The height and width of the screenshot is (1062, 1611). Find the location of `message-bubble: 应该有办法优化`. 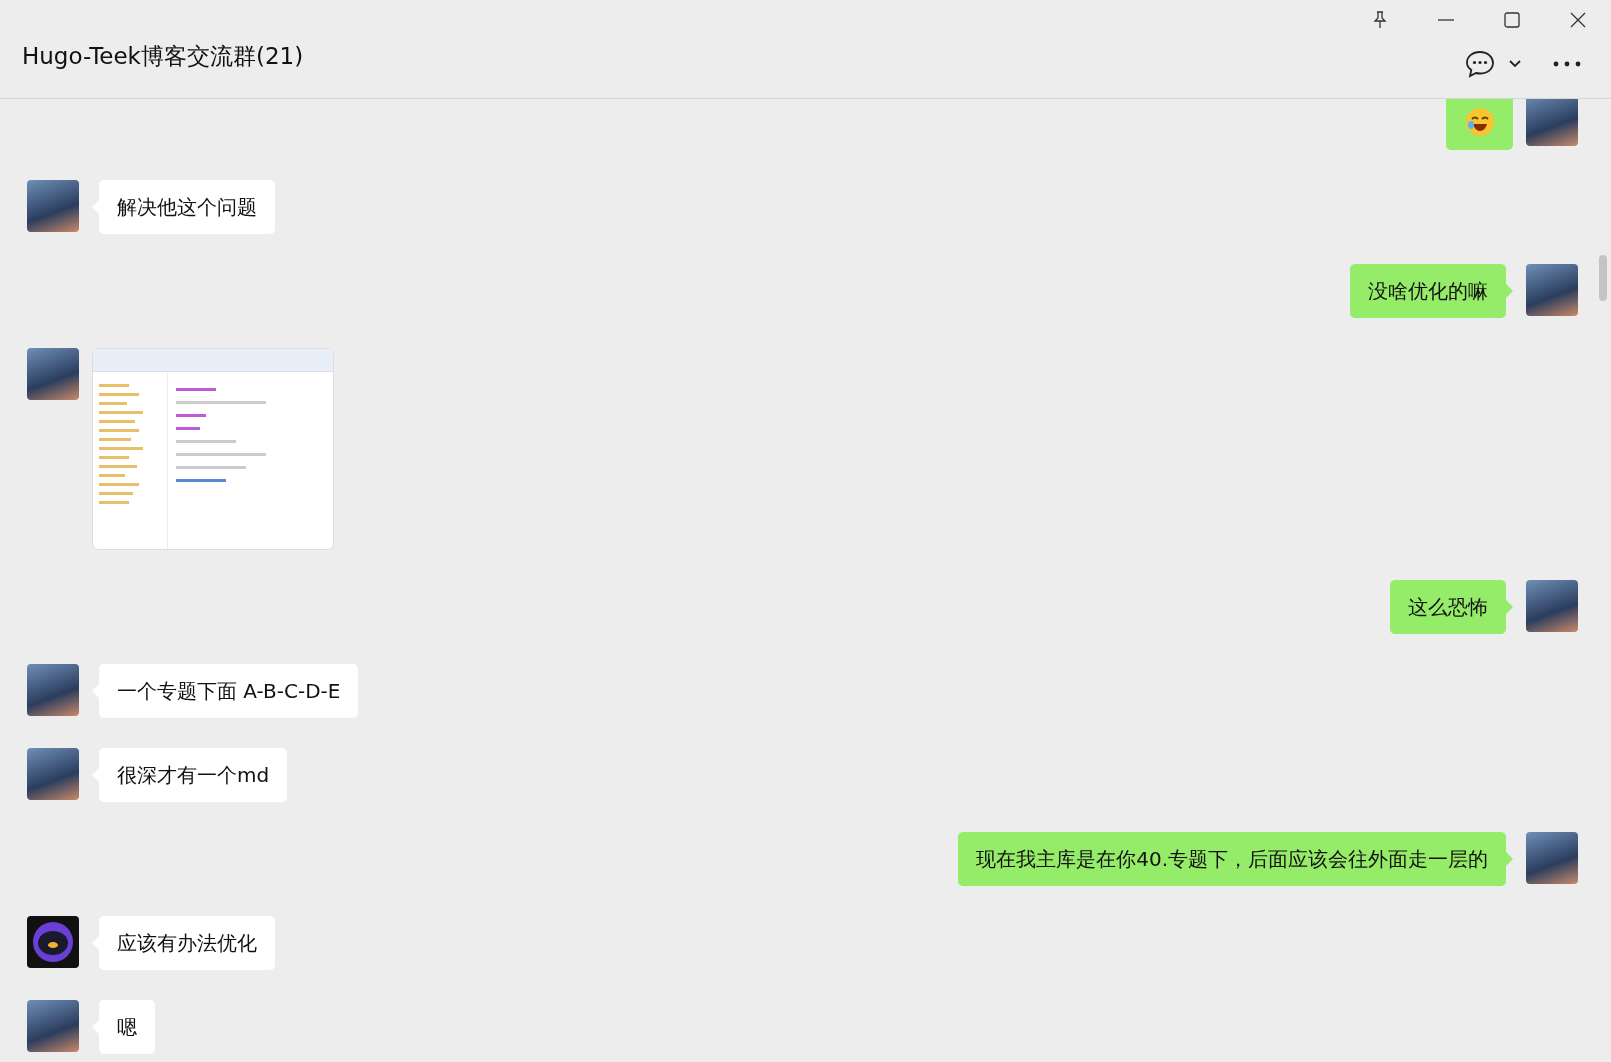

message-bubble: 应该有办法优化 is located at coordinates (187, 943).